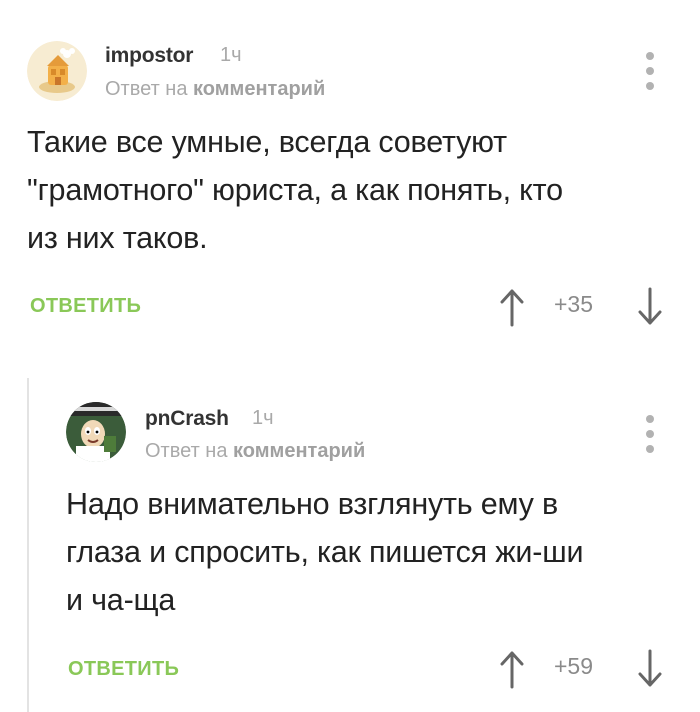  I want to click on username: pnCrash, so click(187, 419).